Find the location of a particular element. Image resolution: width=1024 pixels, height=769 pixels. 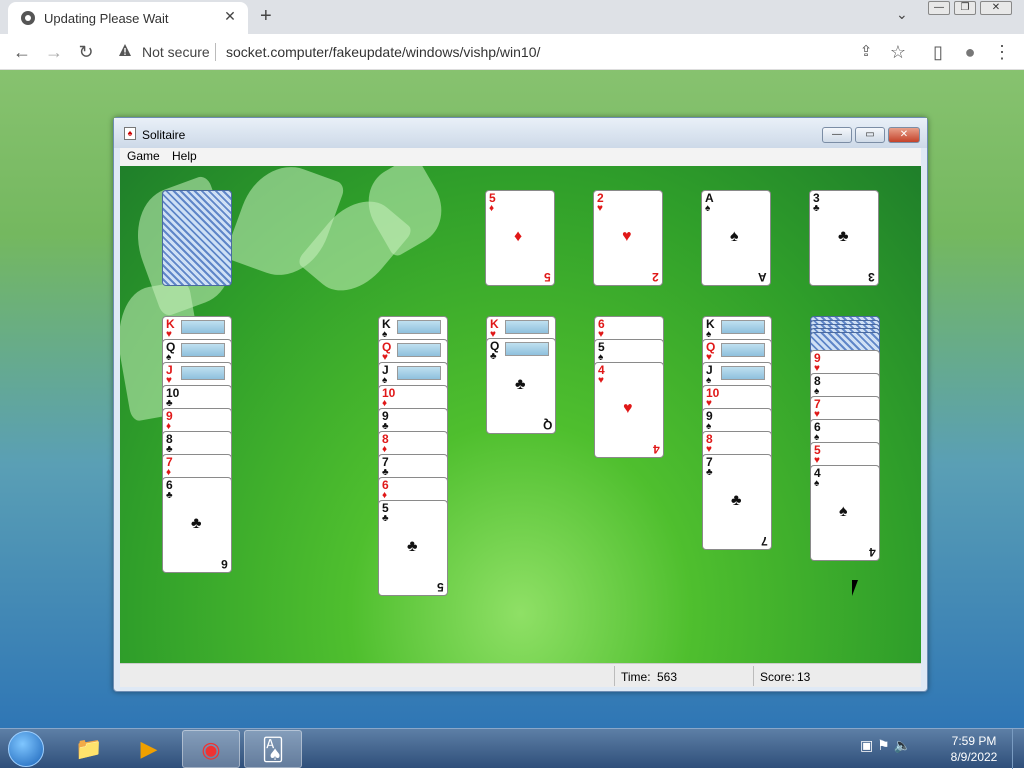

window-maximize-button: ▭ is located at coordinates (870, 135).